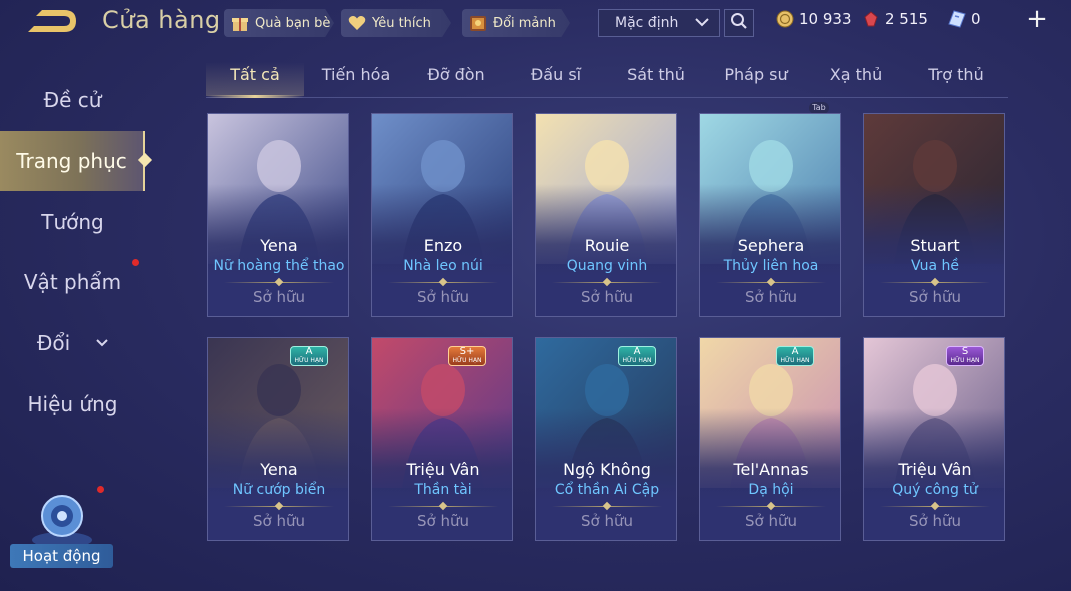 This screenshot has width=1071, height=591. Describe the element at coordinates (53, 343) in the screenshot. I see `sidebar-item-label: Đổi` at that location.